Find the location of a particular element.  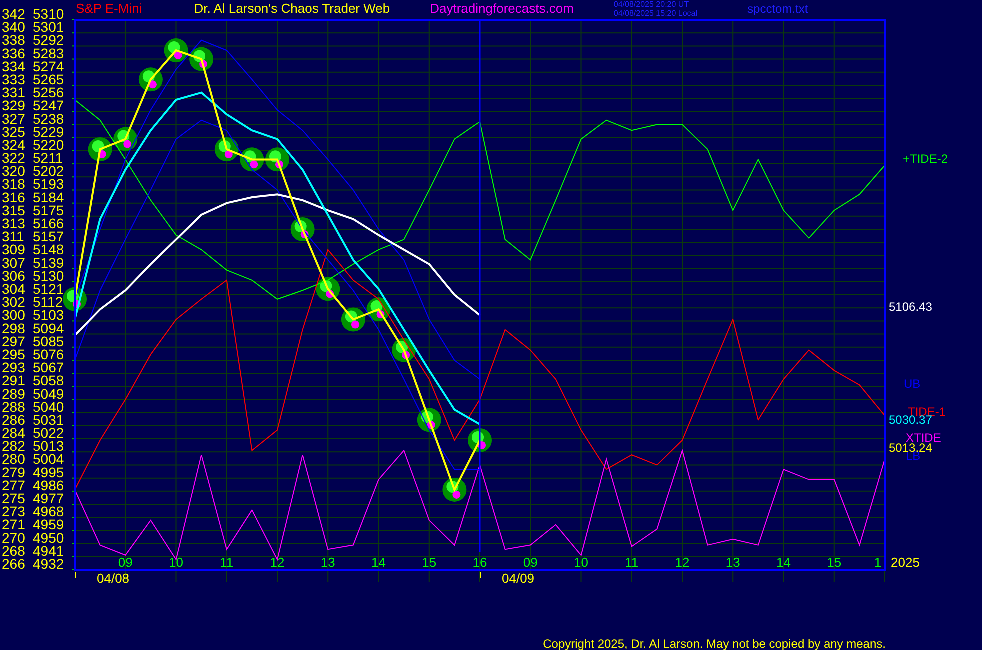

date-label: 04/09 is located at coordinates (518, 578).